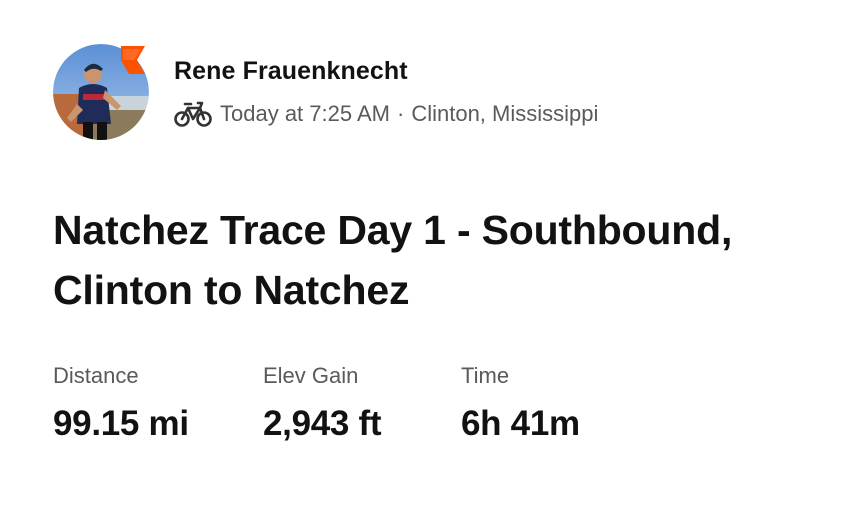 This screenshot has height=505, width=857. Describe the element at coordinates (485, 375) in the screenshot. I see `stat-label: Time` at that location.